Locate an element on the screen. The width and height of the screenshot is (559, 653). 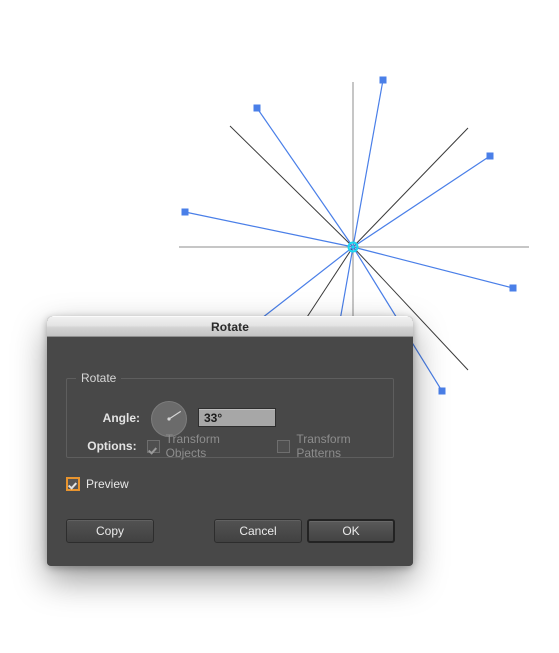
transform-objects-checkbox is located at coordinates (153, 446).